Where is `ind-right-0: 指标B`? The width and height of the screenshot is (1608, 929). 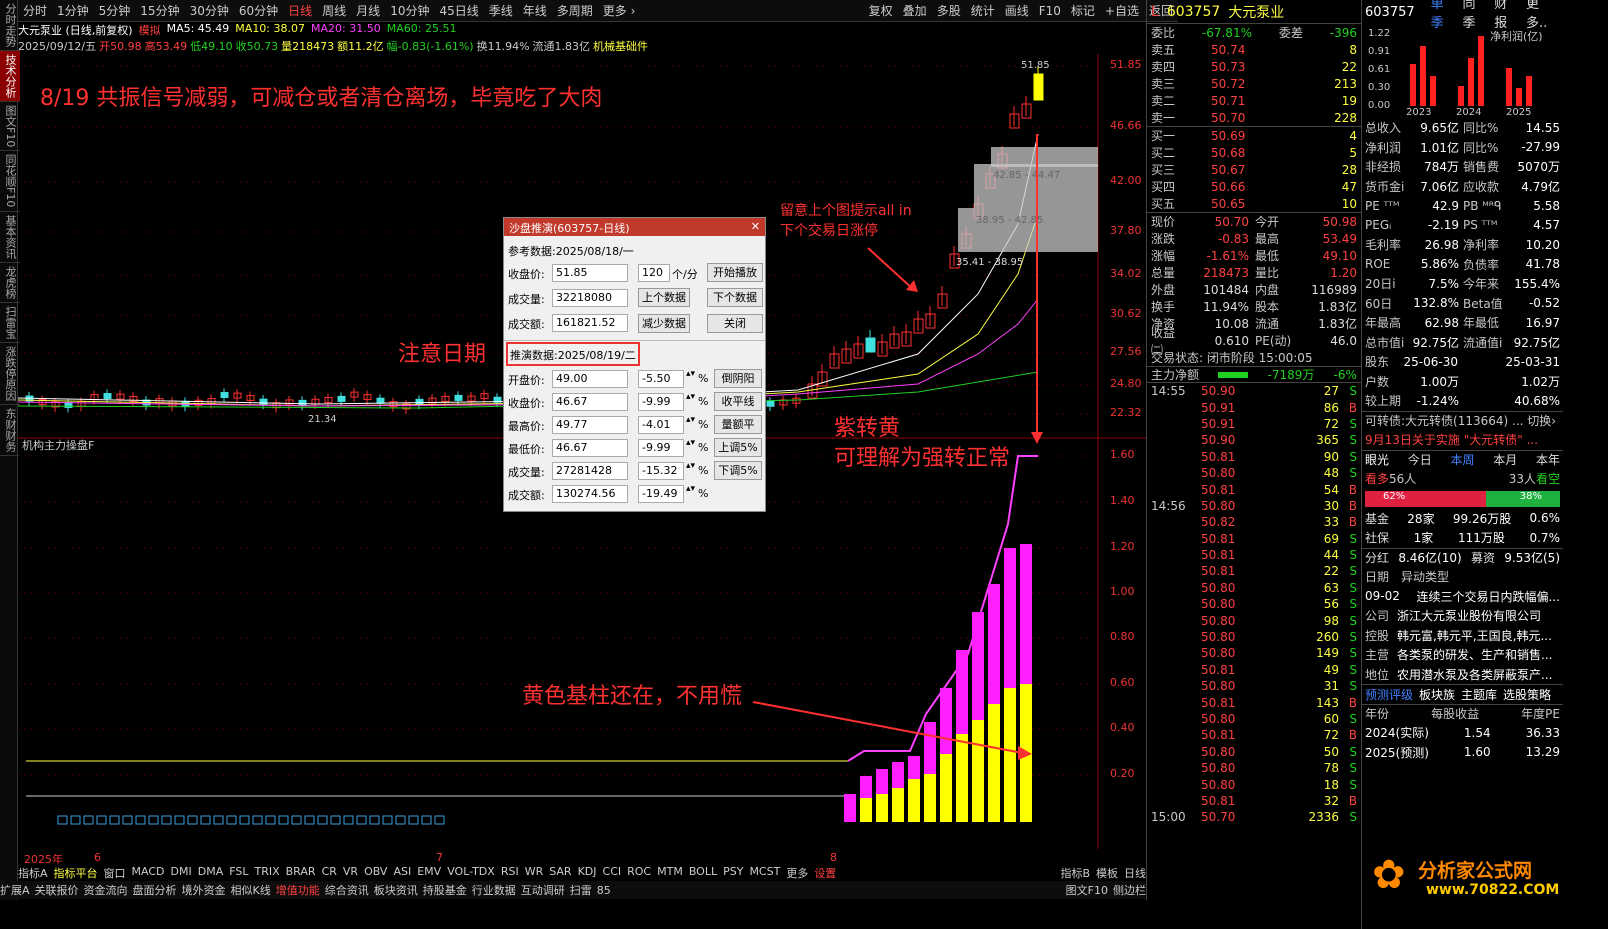
ind-right-0: 指标B is located at coordinates (1075, 873).